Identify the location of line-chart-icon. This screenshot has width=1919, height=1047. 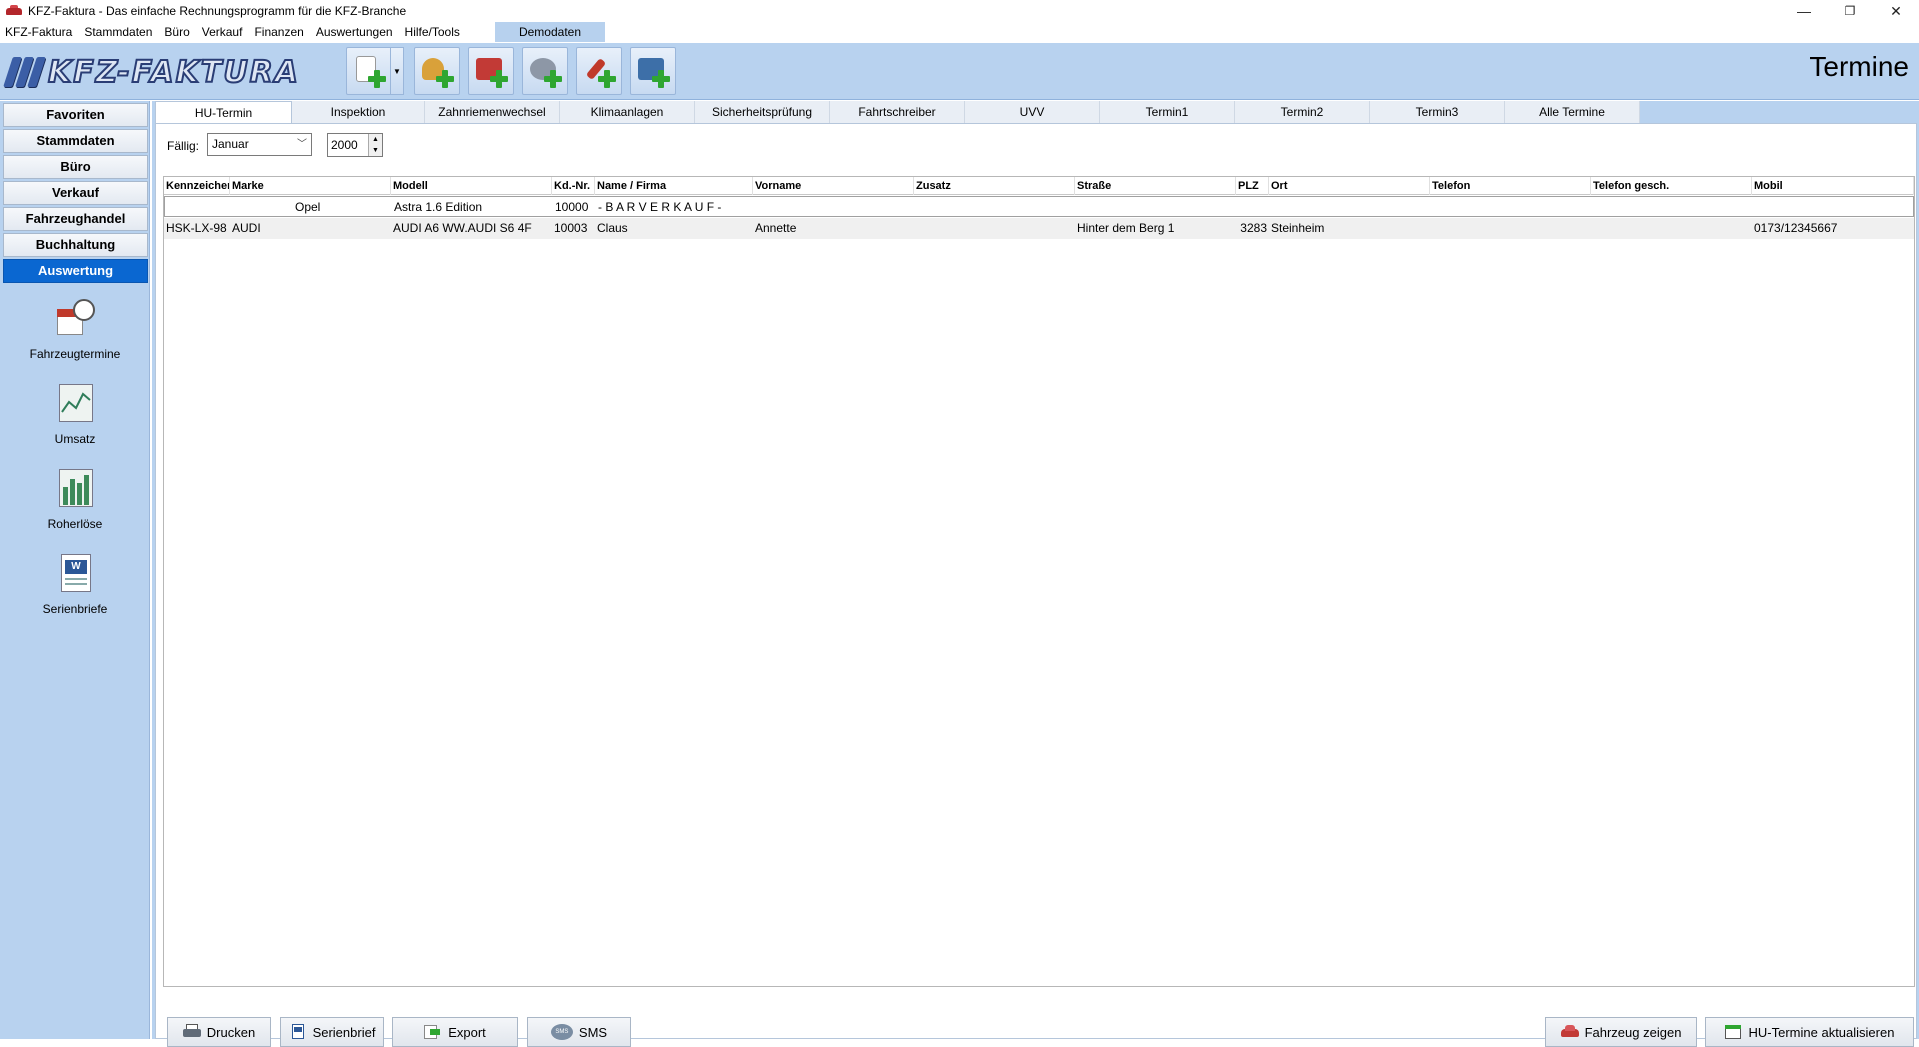
(75, 404).